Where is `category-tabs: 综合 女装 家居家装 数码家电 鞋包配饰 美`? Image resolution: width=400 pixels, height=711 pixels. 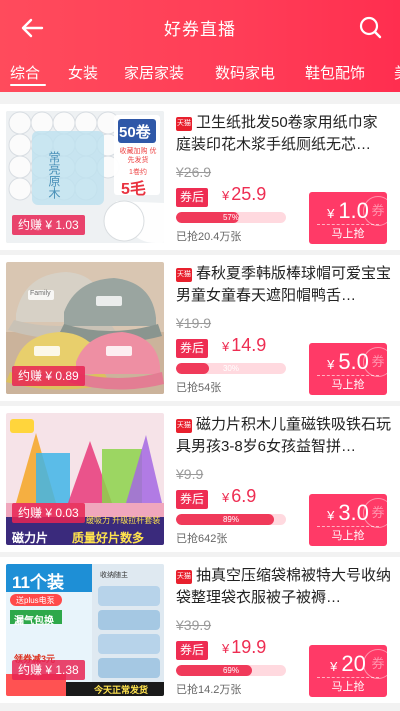
category-tabs: 综合 女装 家居家装 数码家电 鞋包配饰 美 is located at coordinates (200, 73).